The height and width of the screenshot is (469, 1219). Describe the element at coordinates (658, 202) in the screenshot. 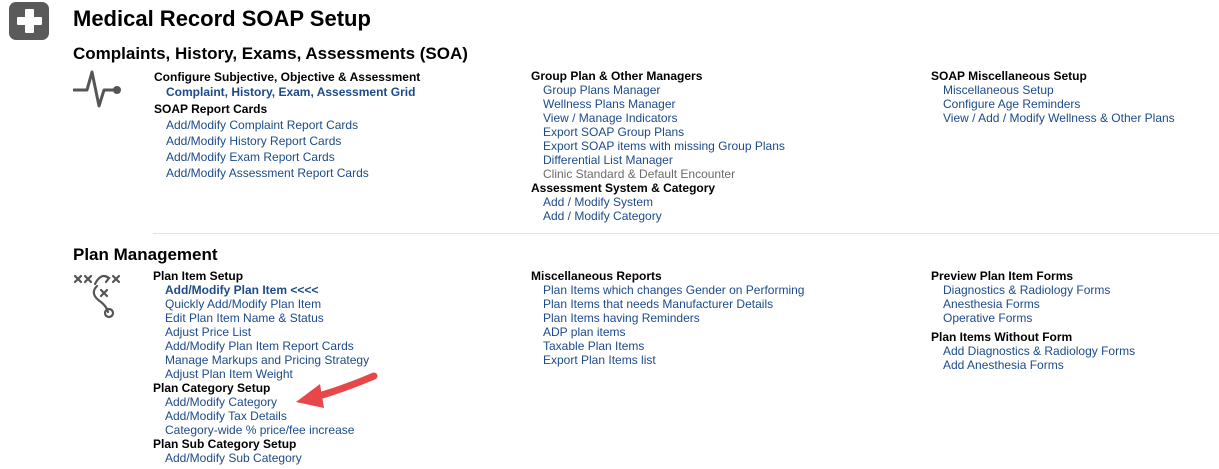

I see `link-add-modify-system: Add / Modify System` at that location.